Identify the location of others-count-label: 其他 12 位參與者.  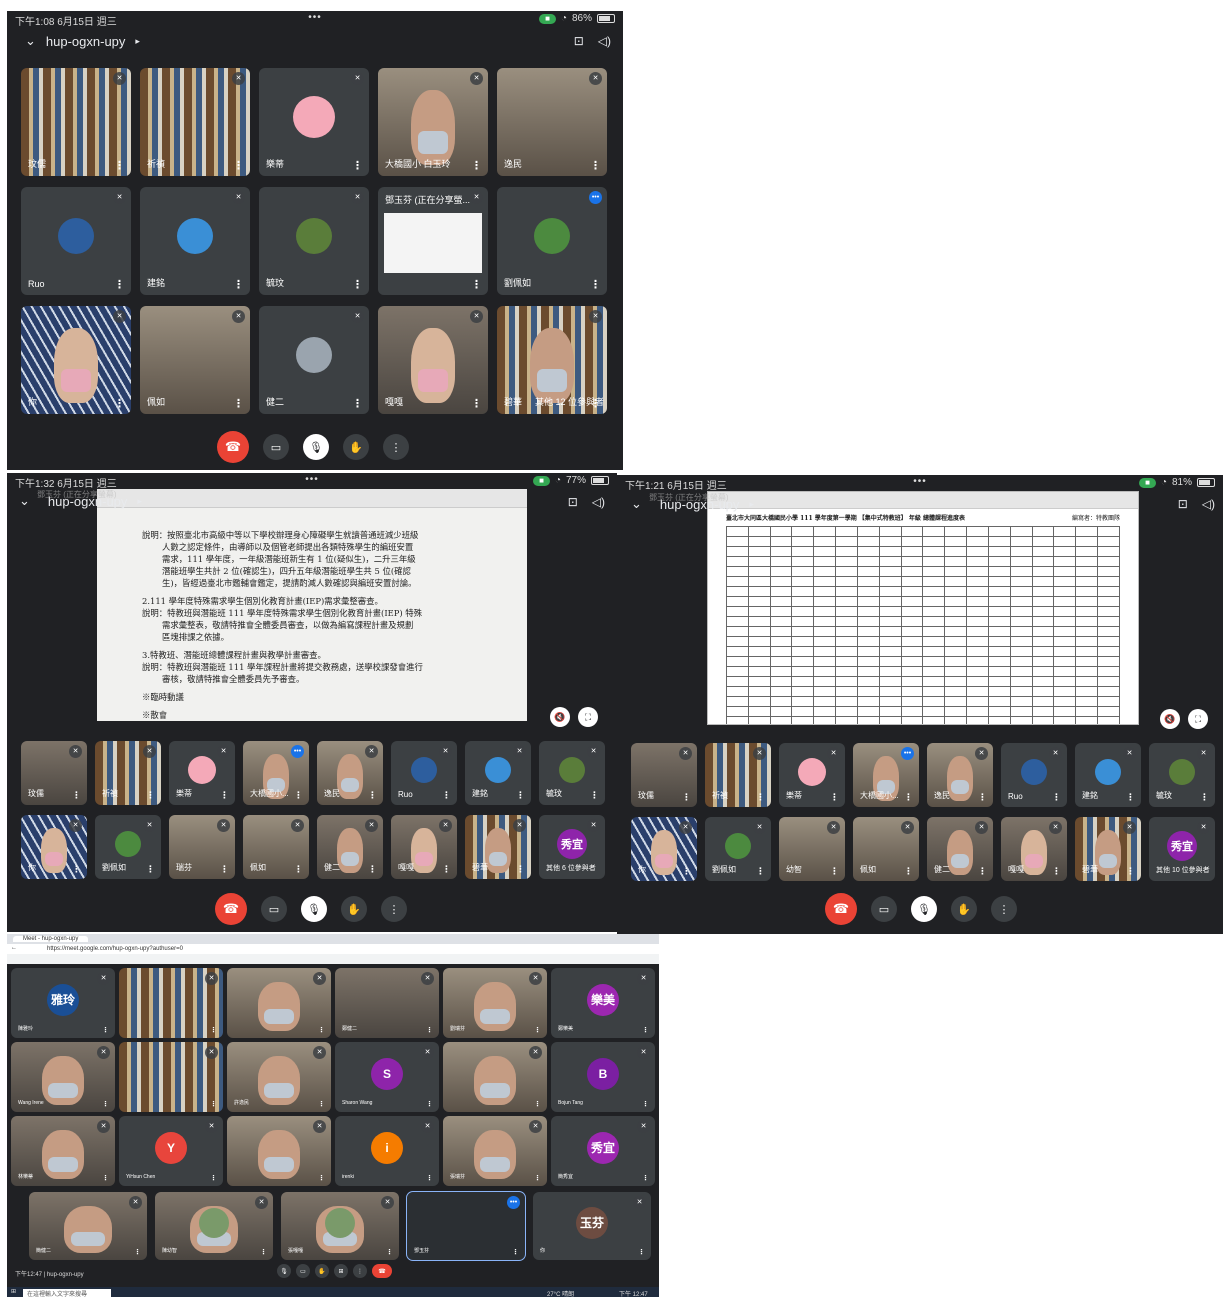
(569, 401).